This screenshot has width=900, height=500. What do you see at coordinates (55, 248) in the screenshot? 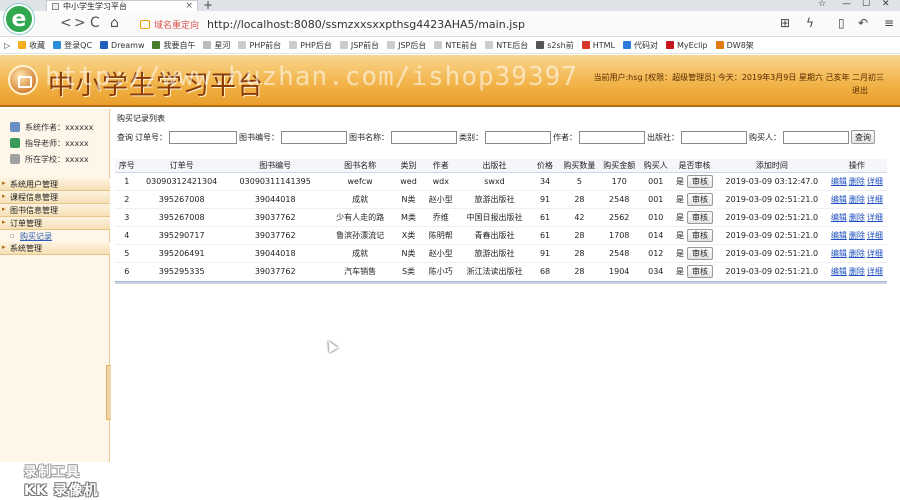
I see `sidebar-menu-group: 系统管理` at bounding box center [55, 248].